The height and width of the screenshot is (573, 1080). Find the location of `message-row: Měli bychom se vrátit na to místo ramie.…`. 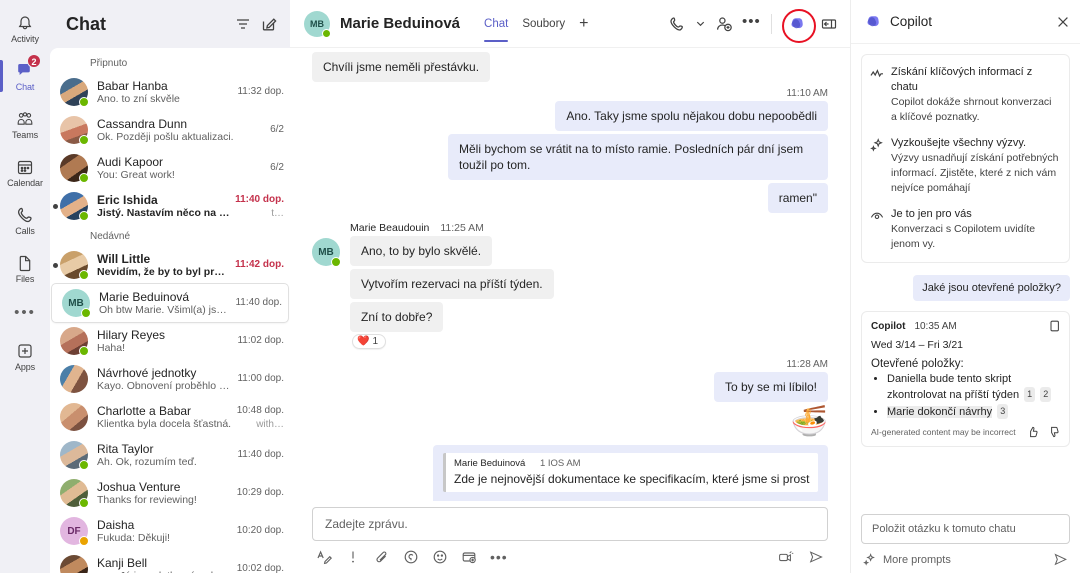

message-row: Měli bychom se vrátit na to místo ramie.… is located at coordinates (570, 157).